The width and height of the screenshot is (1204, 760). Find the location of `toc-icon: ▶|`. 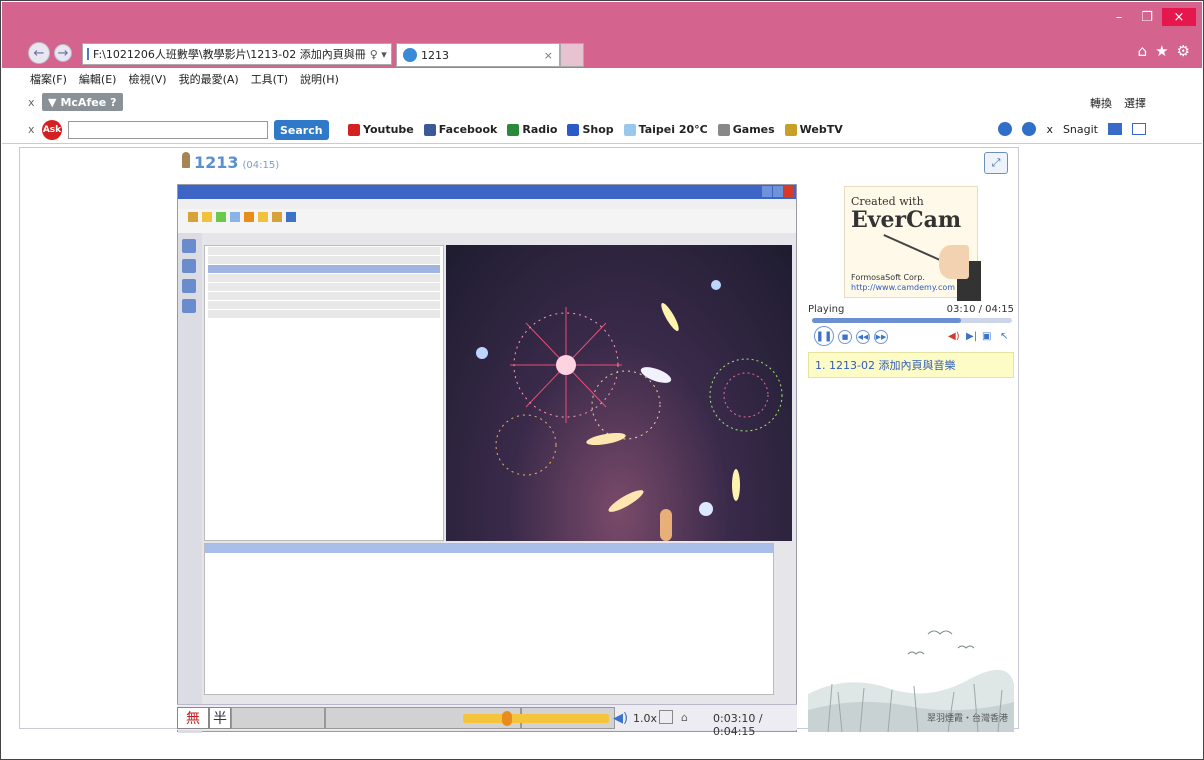

toc-icon: ▶| is located at coordinates (971, 336).